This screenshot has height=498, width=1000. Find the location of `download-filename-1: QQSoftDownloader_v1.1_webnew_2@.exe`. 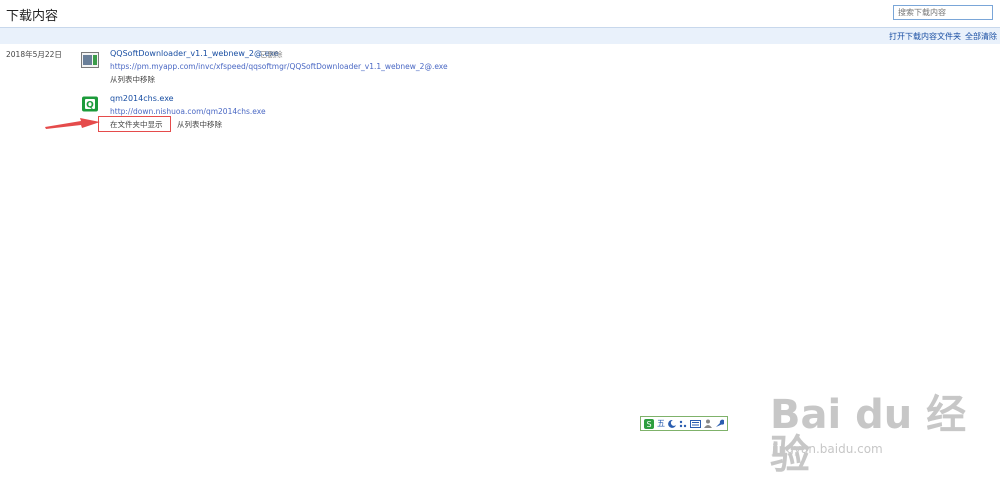

download-filename-1: QQSoftDownloader_v1.1_webnew_2@.exe is located at coordinates (194, 53).